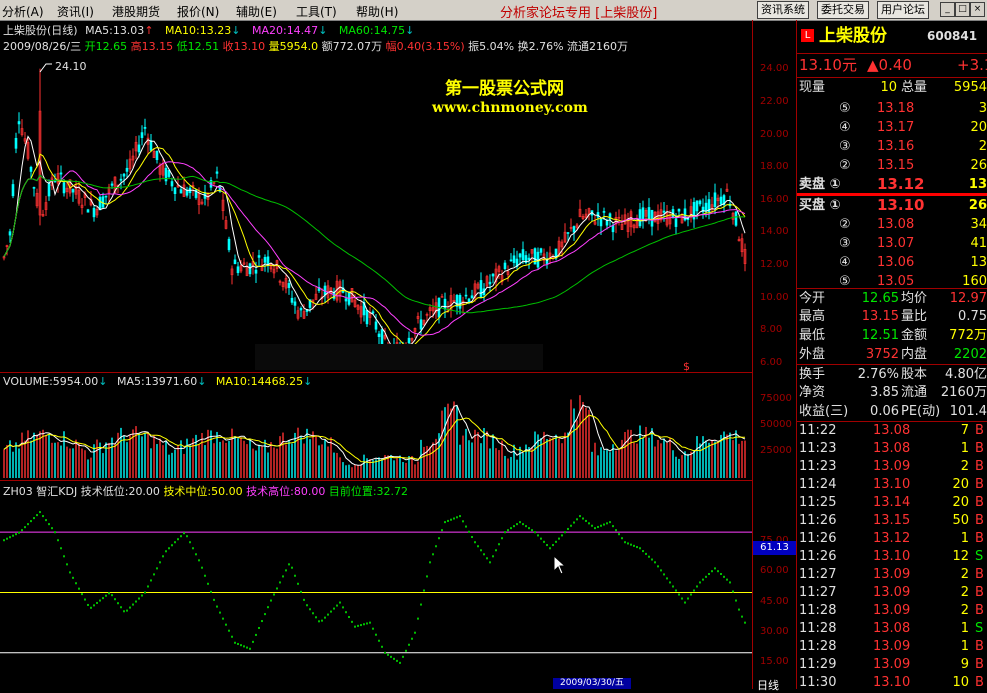  Describe the element at coordinates (71, 66) in the screenshot. I see `peak-price-label: 24.10` at that location.